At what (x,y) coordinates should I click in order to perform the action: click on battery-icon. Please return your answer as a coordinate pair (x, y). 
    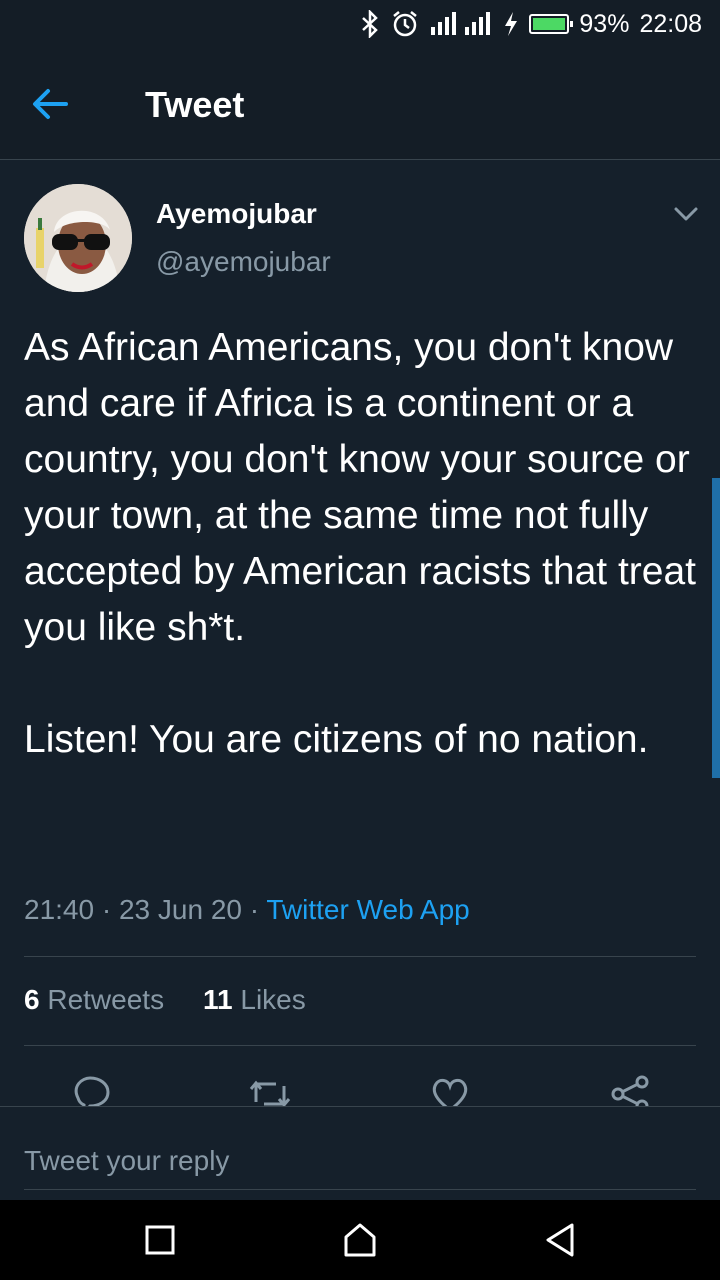
    Looking at the image, I should click on (551, 24).